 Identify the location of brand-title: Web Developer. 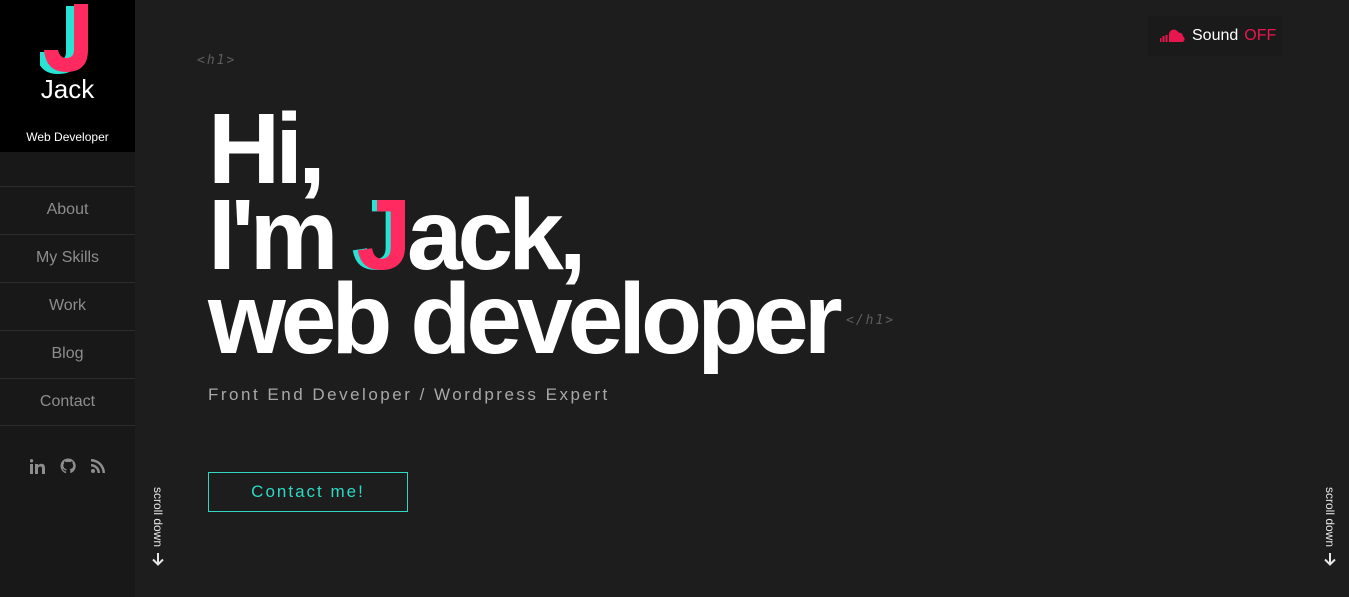
(67, 137).